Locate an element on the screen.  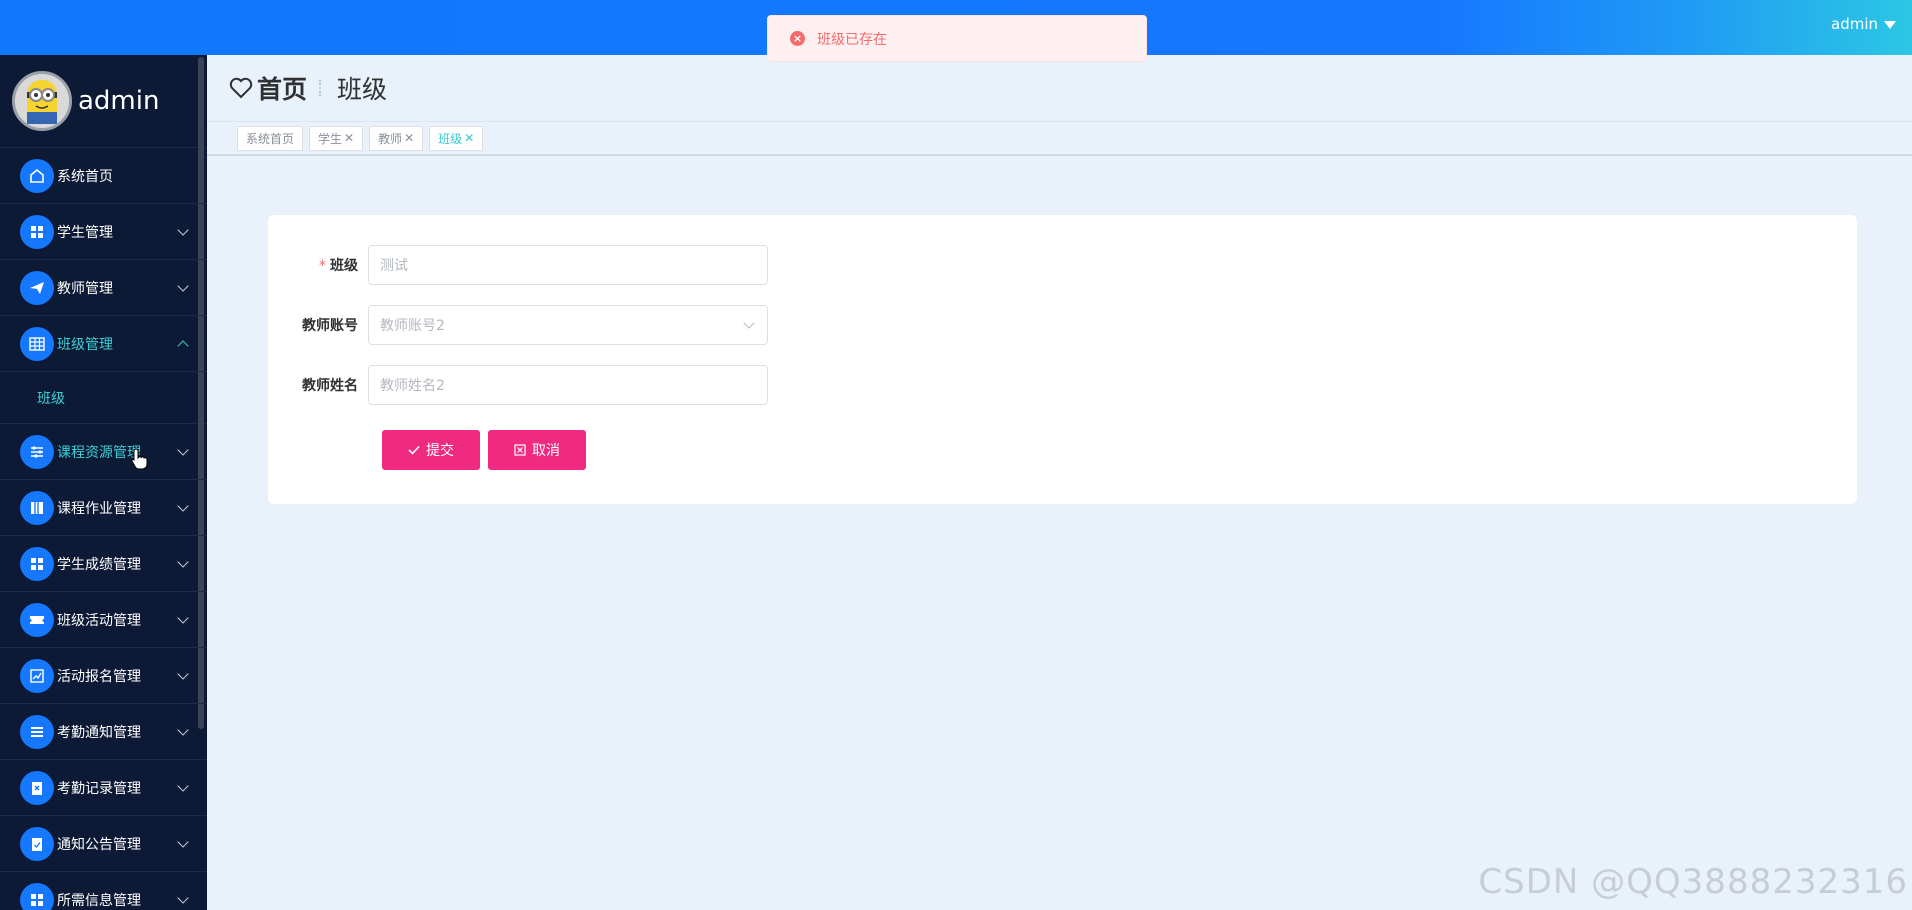
sidebar-item-label: 考勤记录管理 is located at coordinates (99, 788).